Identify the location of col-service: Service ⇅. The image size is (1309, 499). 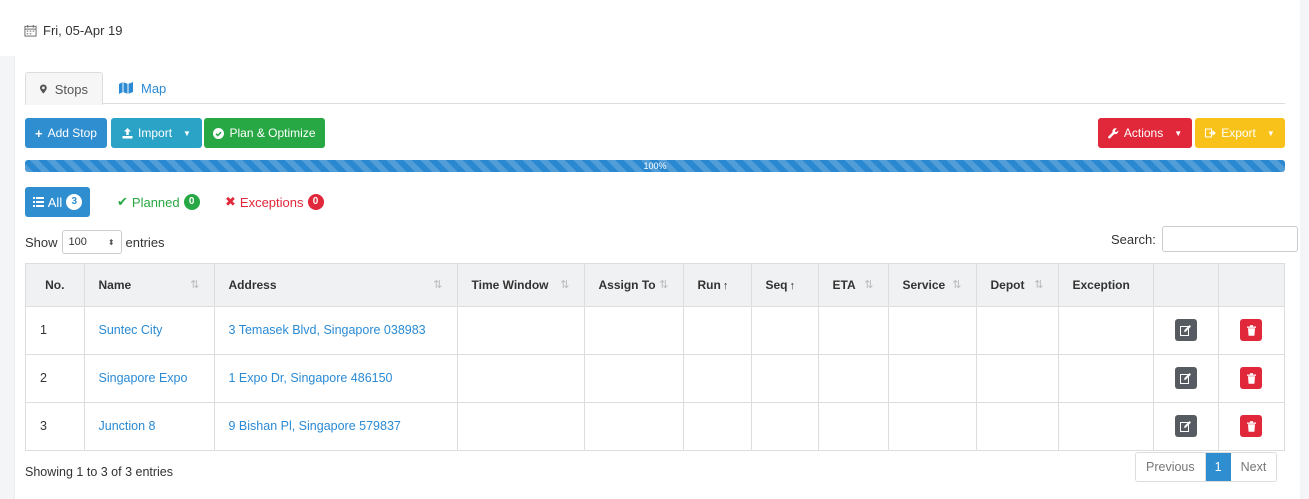
(932, 285).